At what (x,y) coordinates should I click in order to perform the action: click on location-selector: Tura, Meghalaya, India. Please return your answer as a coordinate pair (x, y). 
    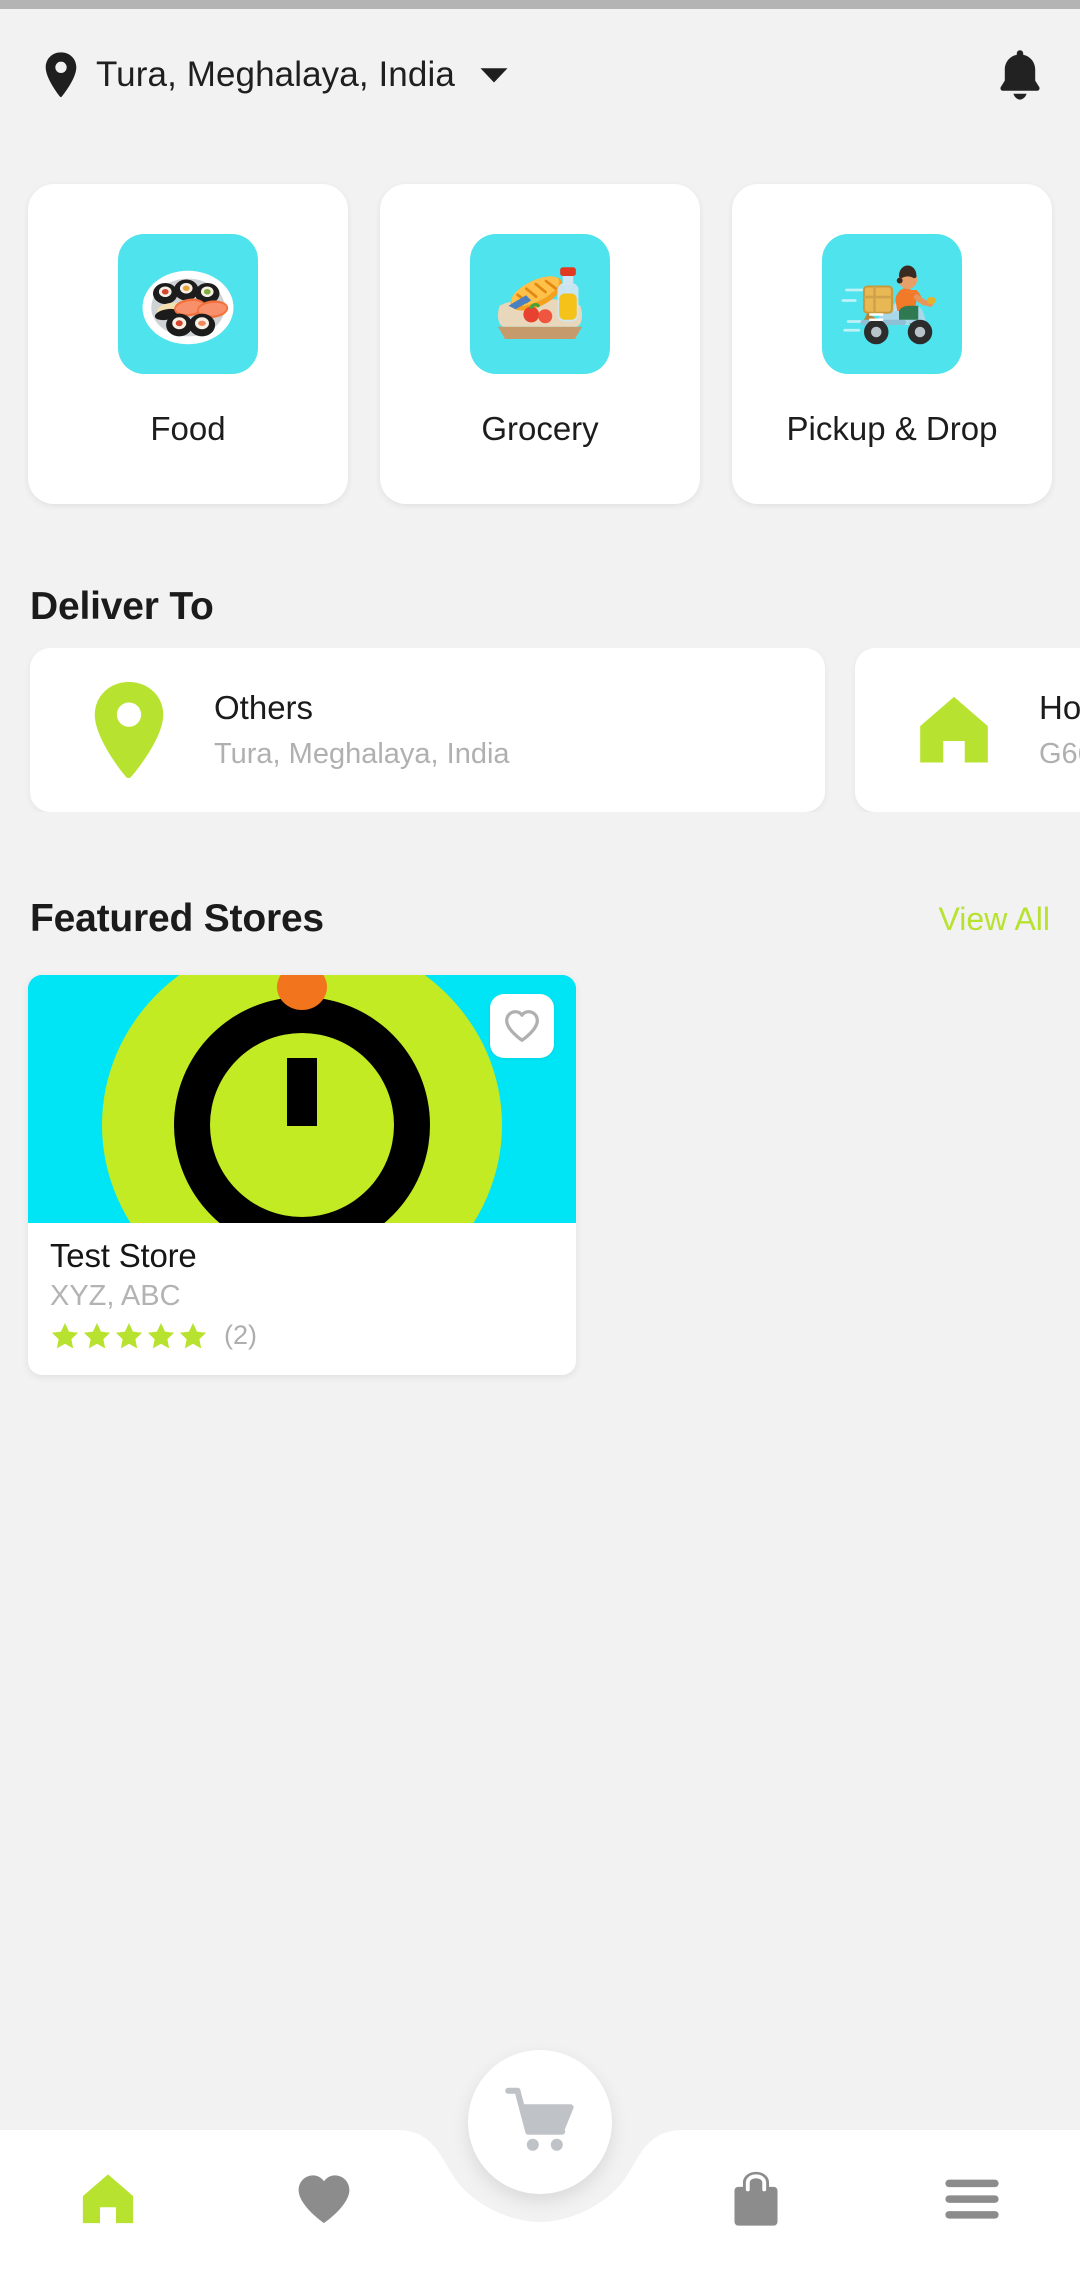
    Looking at the image, I should click on (276, 74).